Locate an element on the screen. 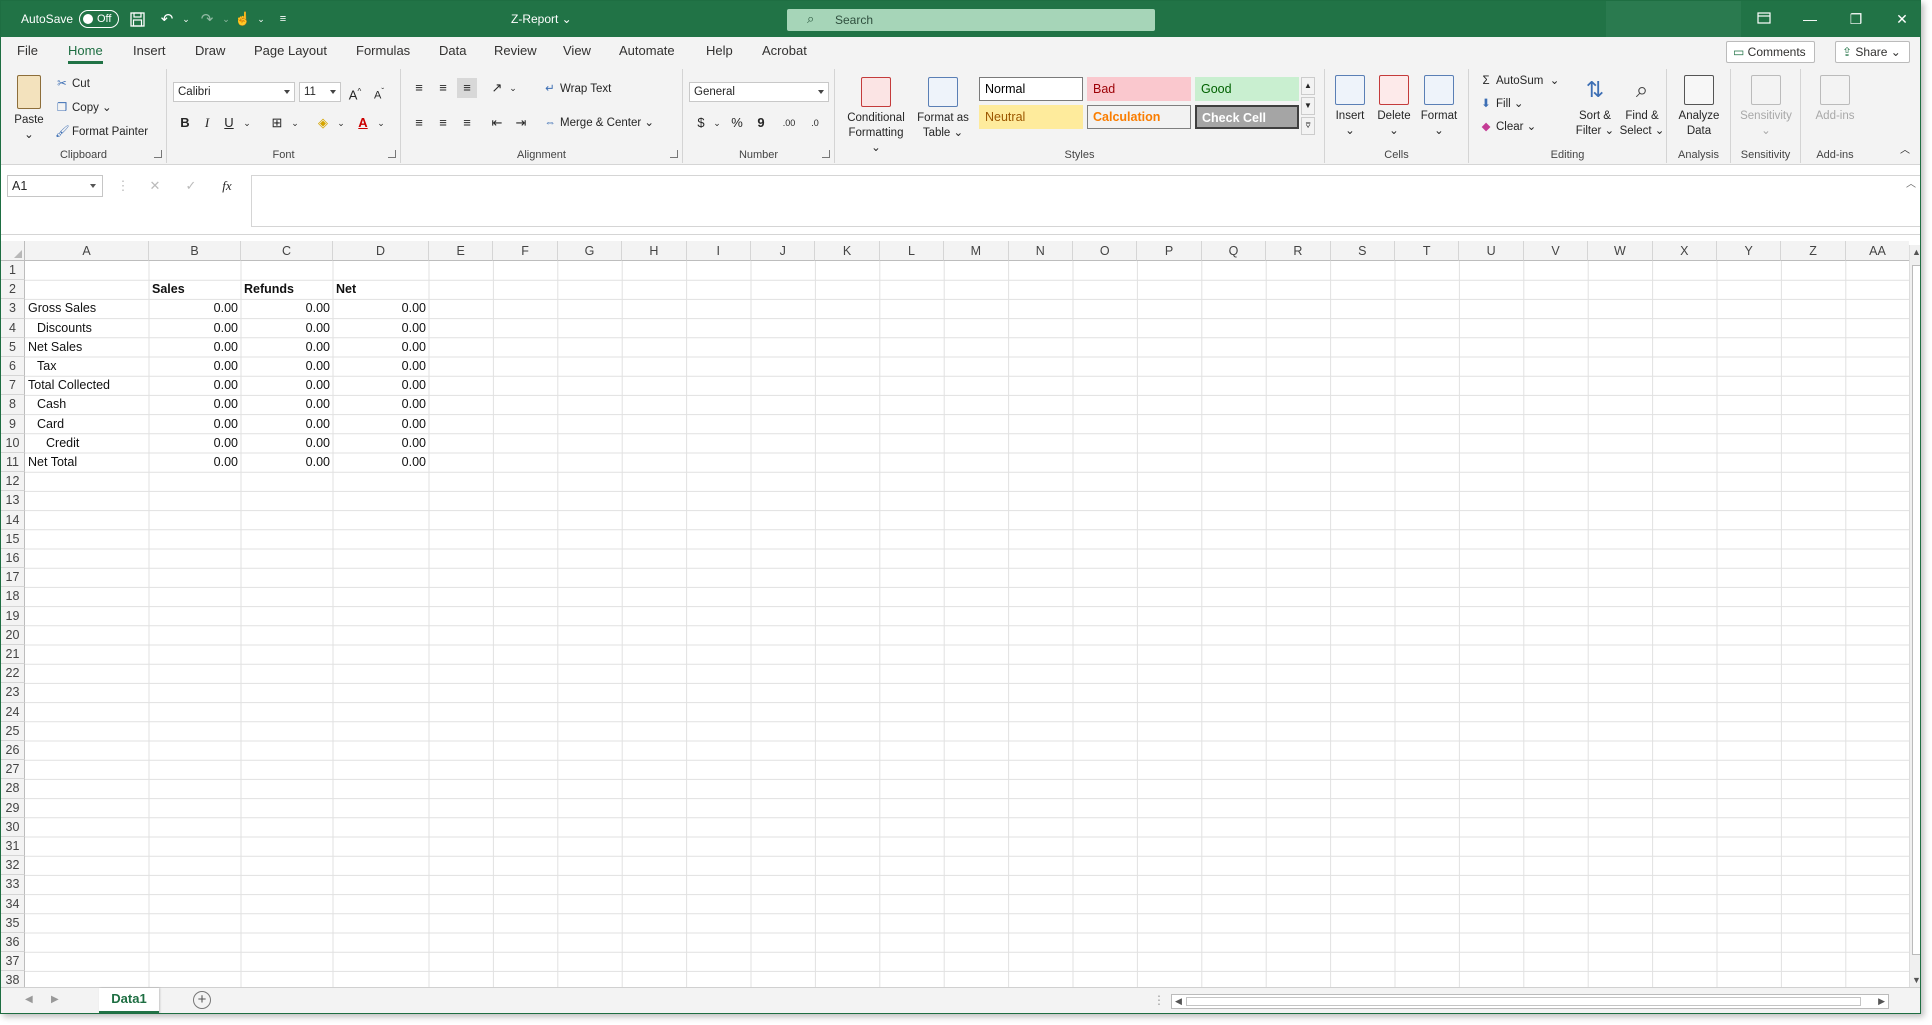  close-icon: ✕ is located at coordinates (1899, 19).